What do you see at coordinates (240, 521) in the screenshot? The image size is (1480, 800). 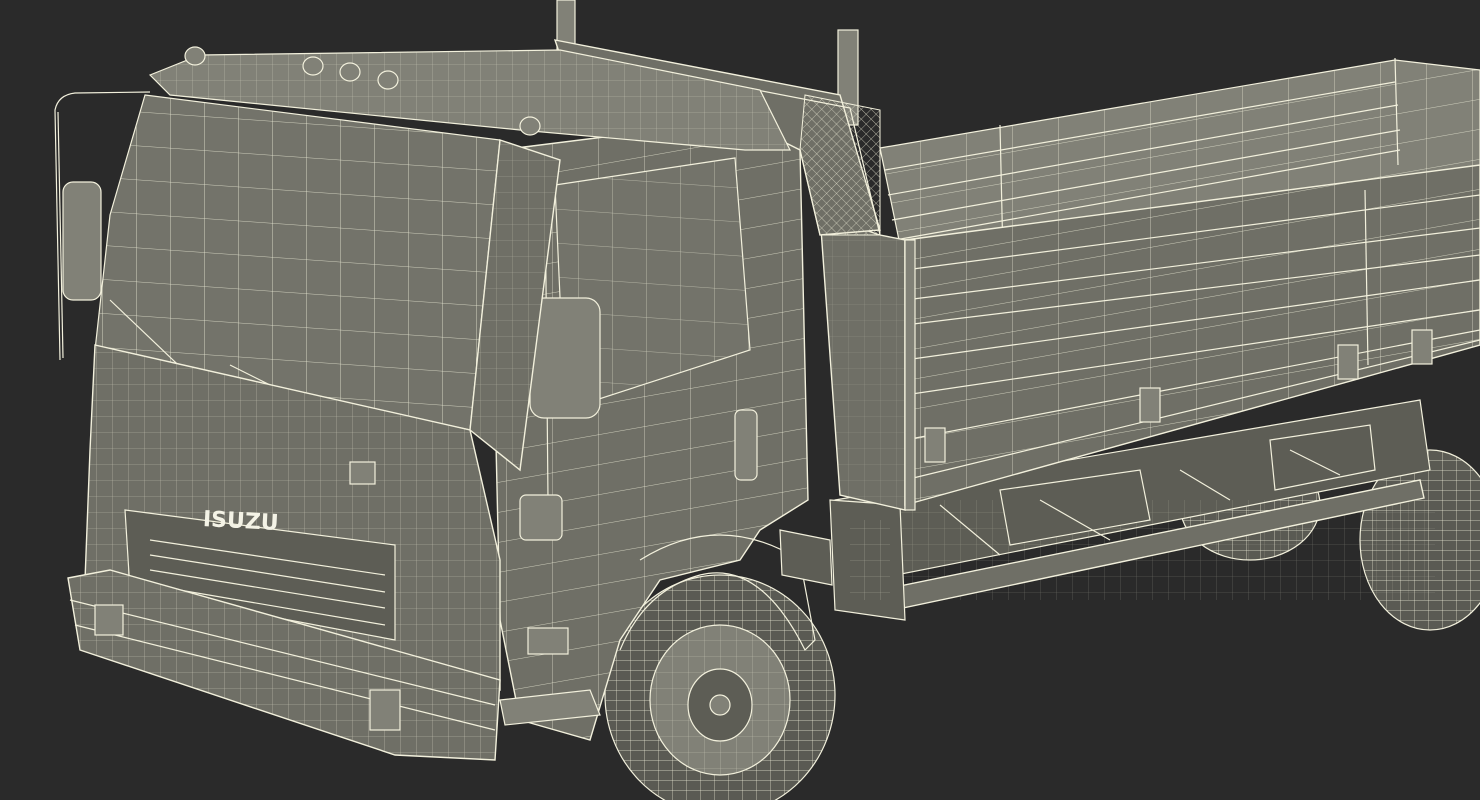 I see `grille-logo: ISUZU` at bounding box center [240, 521].